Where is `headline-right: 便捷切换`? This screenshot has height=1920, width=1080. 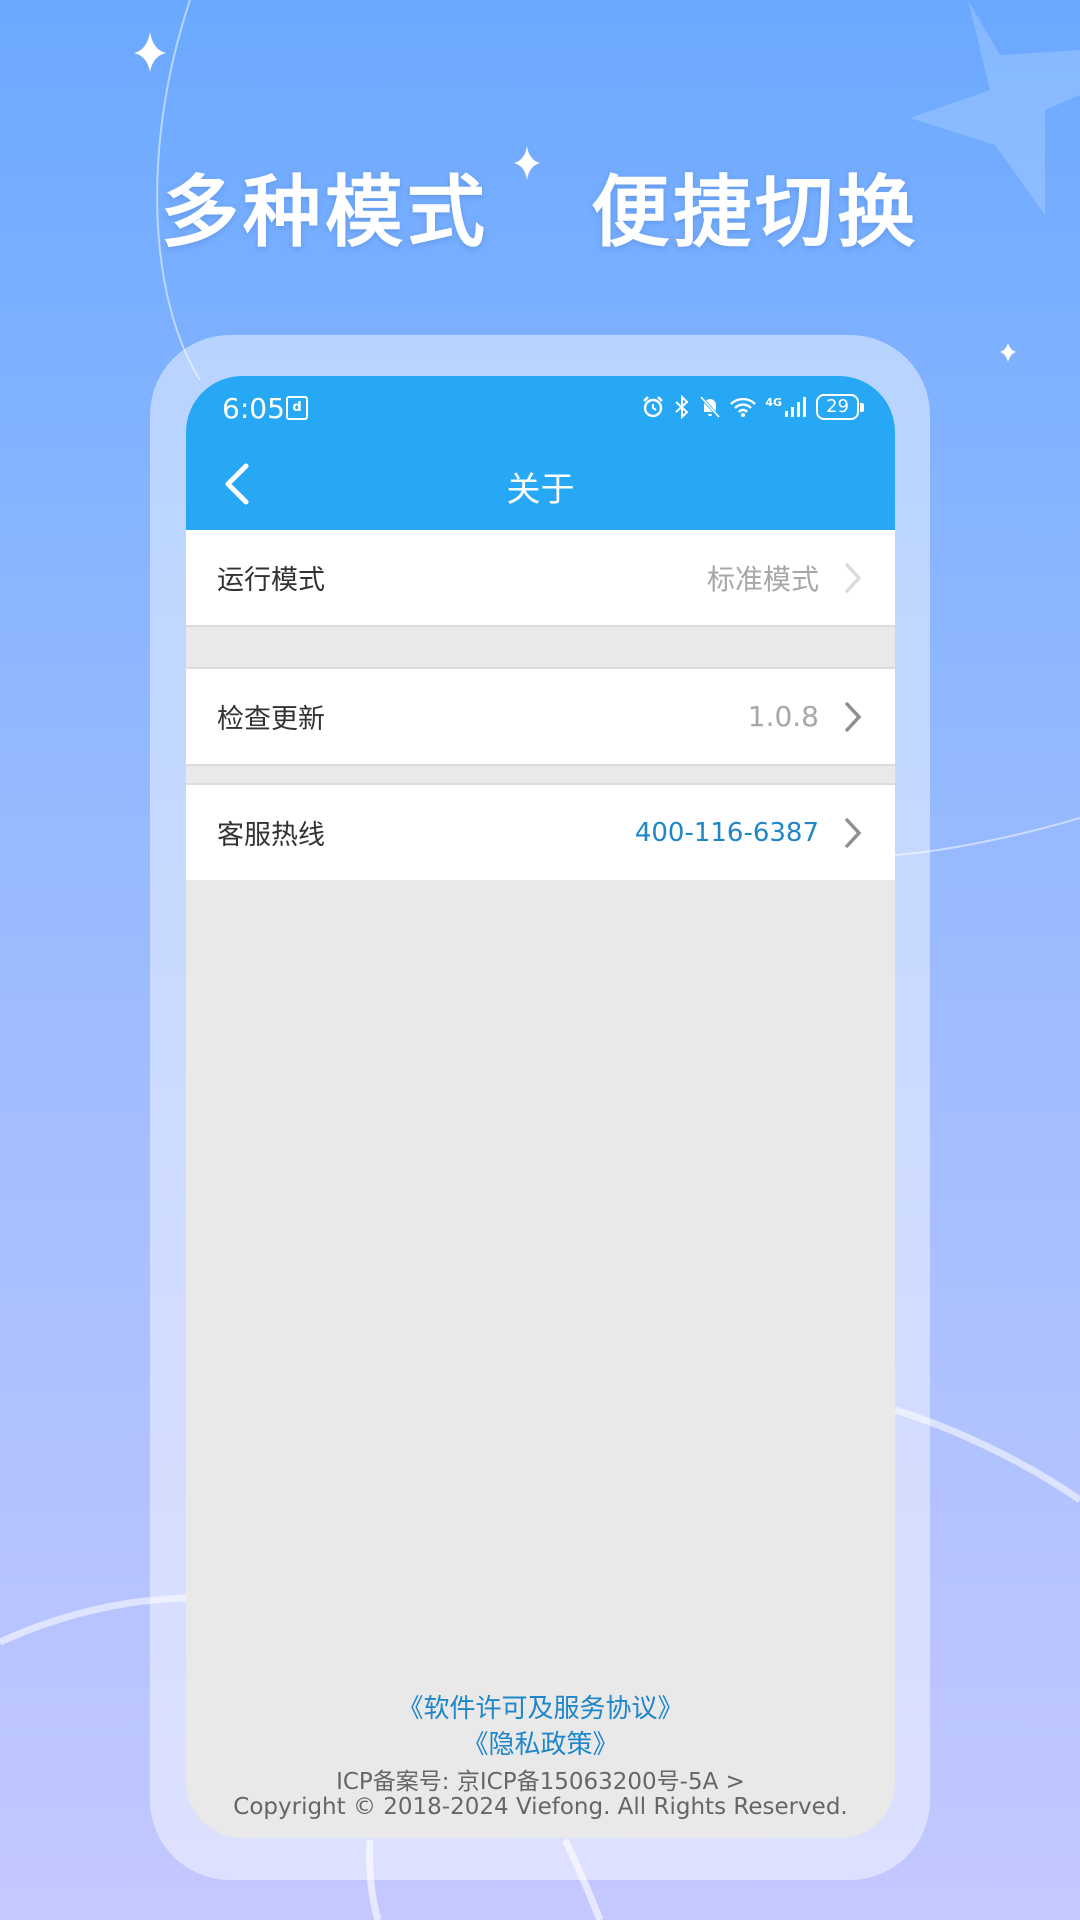 headline-right: 便捷切换 is located at coordinates (755, 213).